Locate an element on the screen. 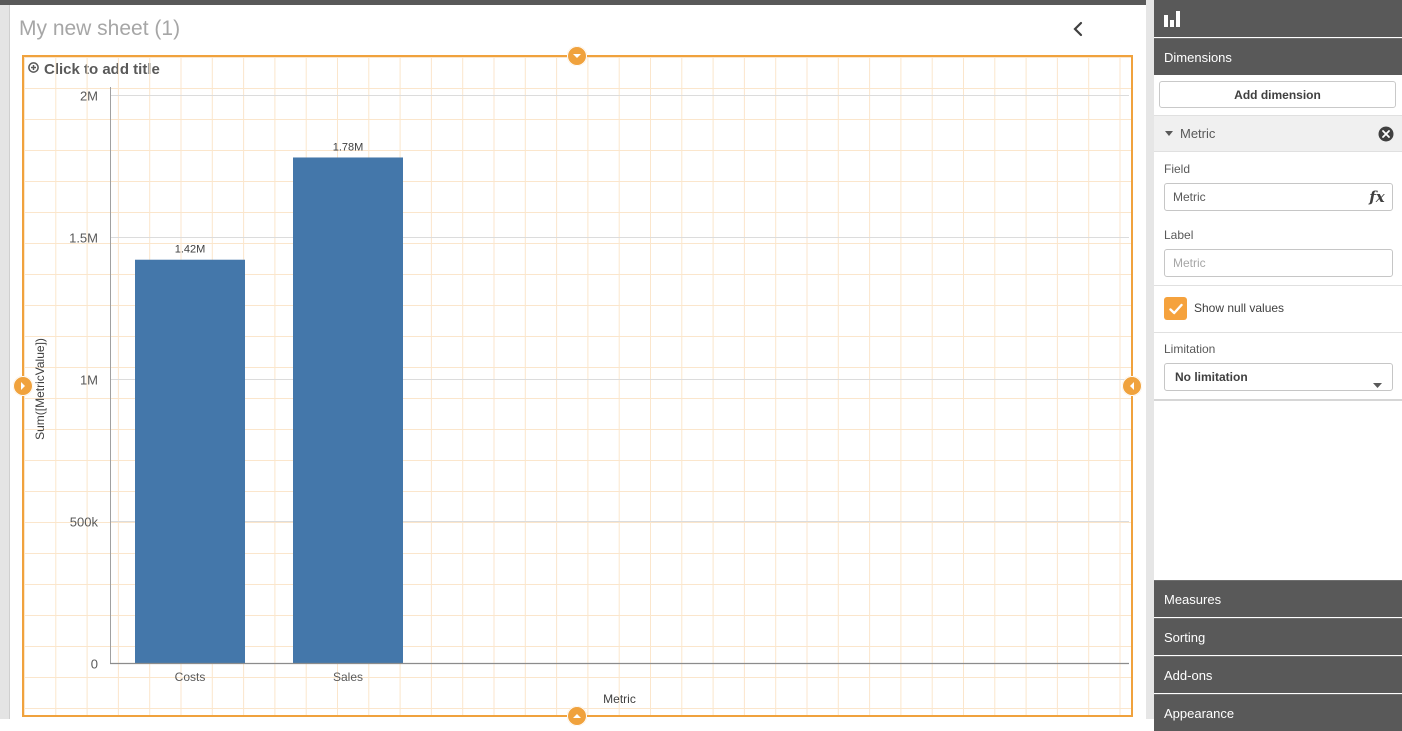 Image resolution: width=1402 pixels, height=731 pixels. bar-value-label: 1.78M is located at coordinates (348, 147).